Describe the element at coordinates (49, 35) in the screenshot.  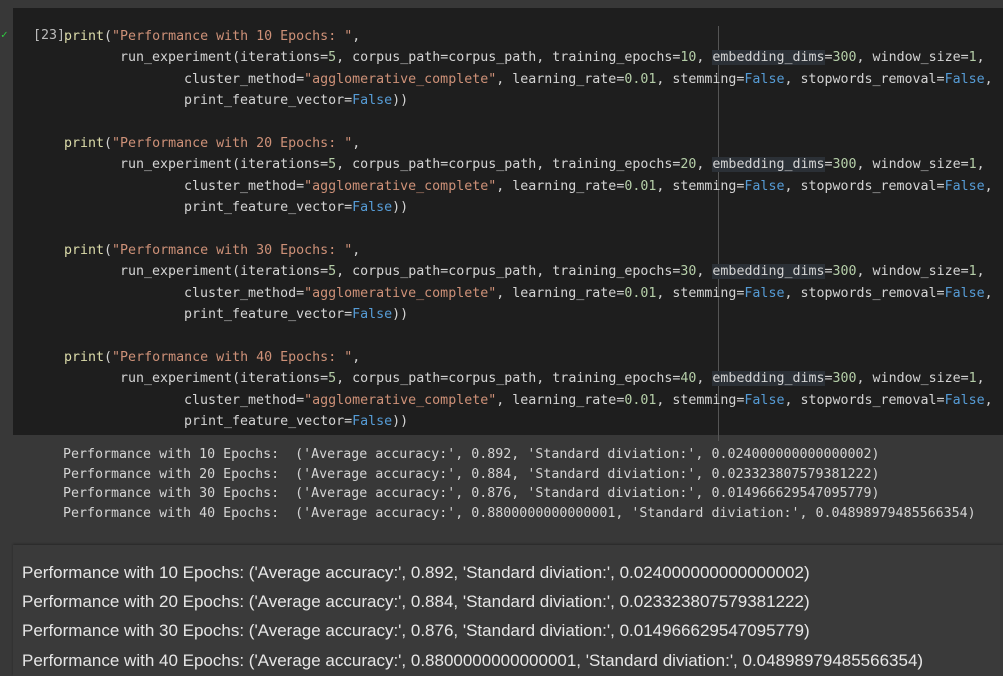
I see `execution-count: [23]` at that location.